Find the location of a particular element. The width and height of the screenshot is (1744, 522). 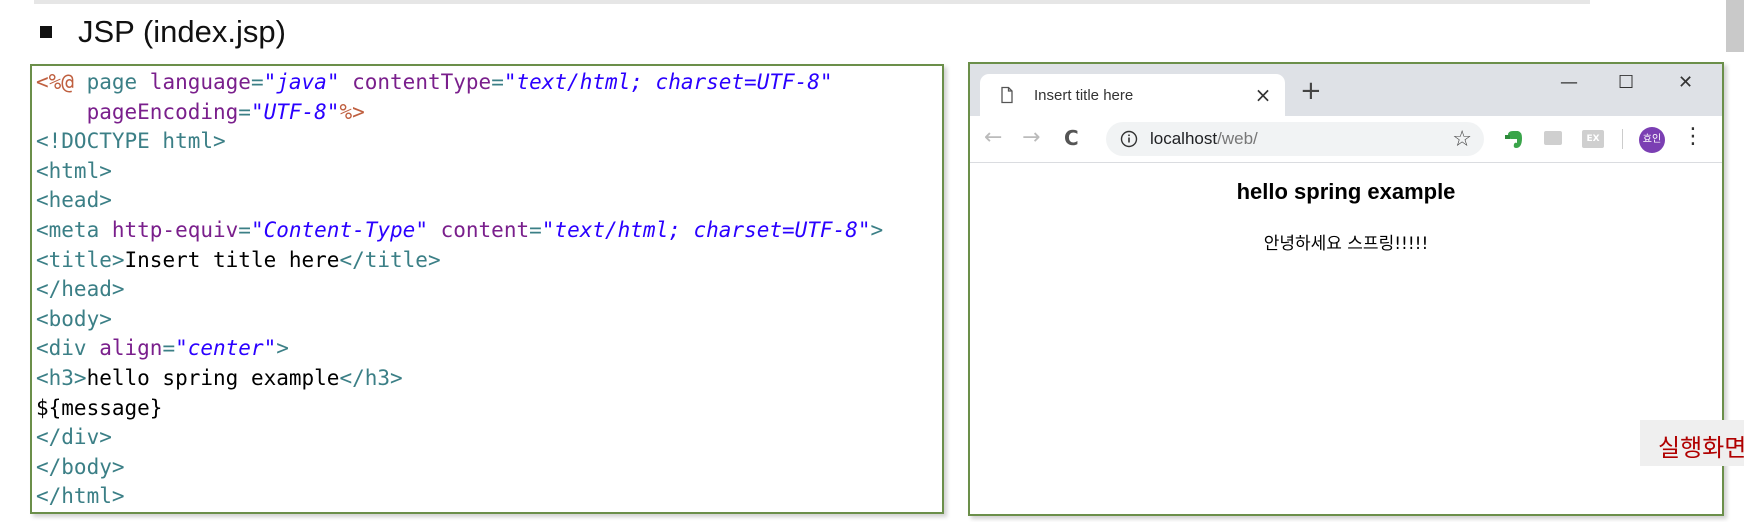

code-token: hello spring example is located at coordinates (213, 377).